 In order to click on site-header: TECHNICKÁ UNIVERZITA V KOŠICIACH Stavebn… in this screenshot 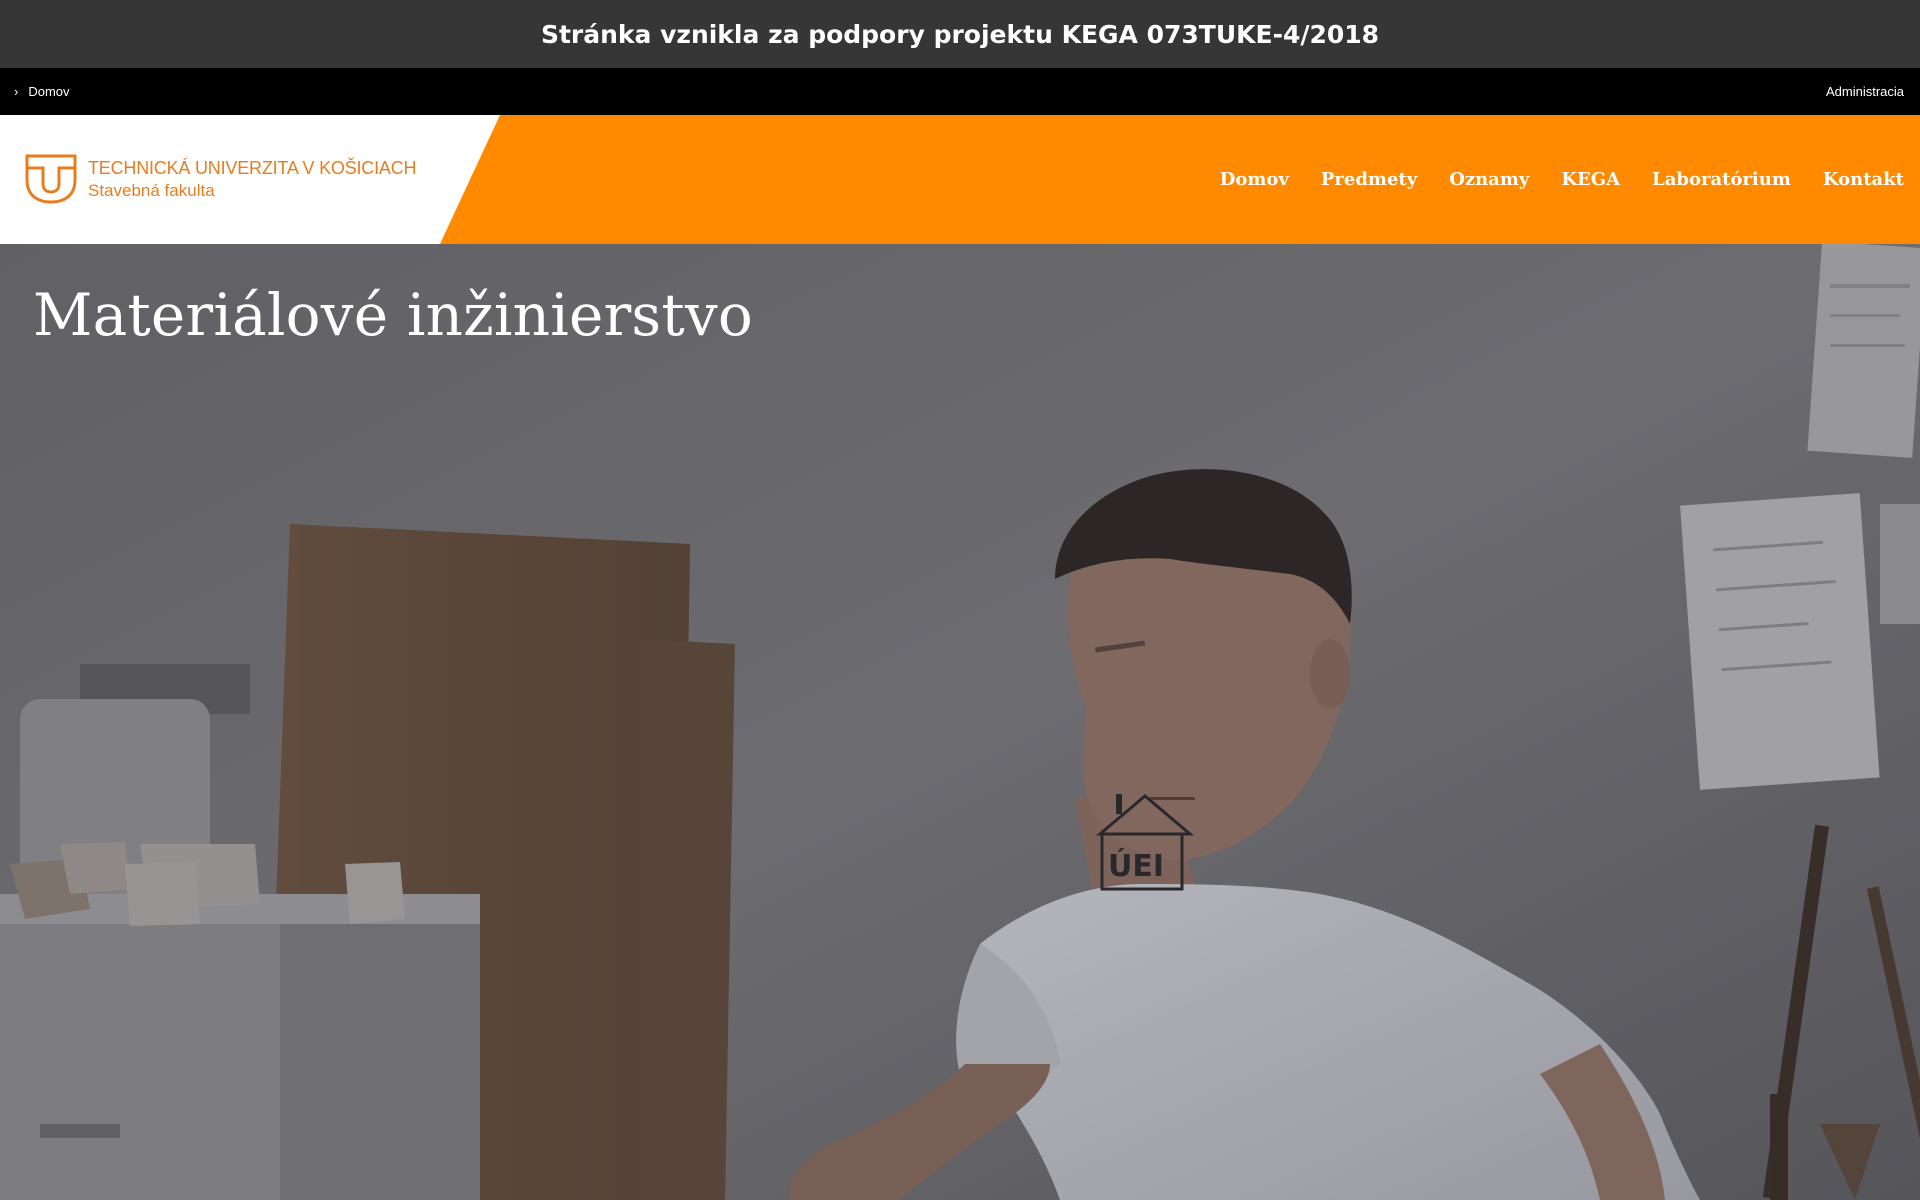, I will do `click(960, 179)`.